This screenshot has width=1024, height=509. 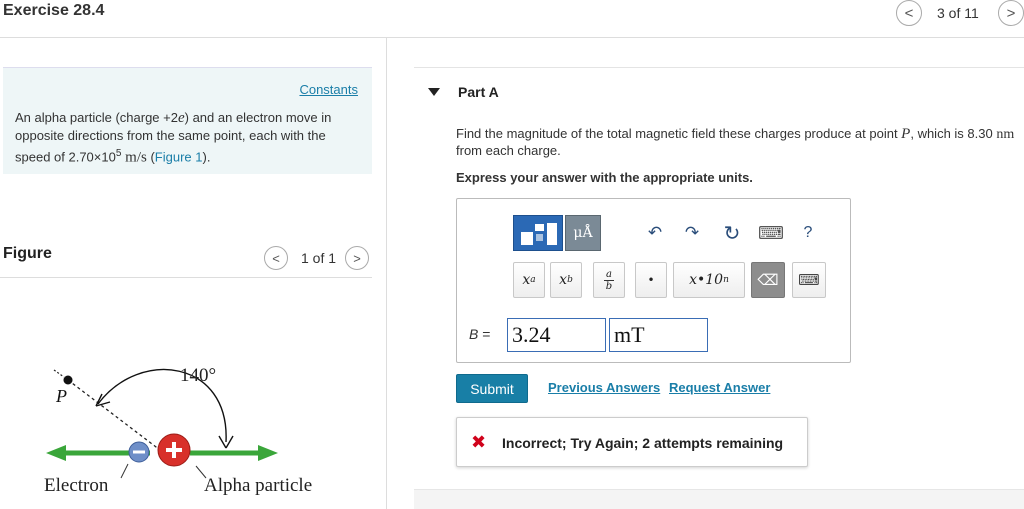 What do you see at coordinates (258, 485) in the screenshot?
I see `alpha-label: Alpha particle` at bounding box center [258, 485].